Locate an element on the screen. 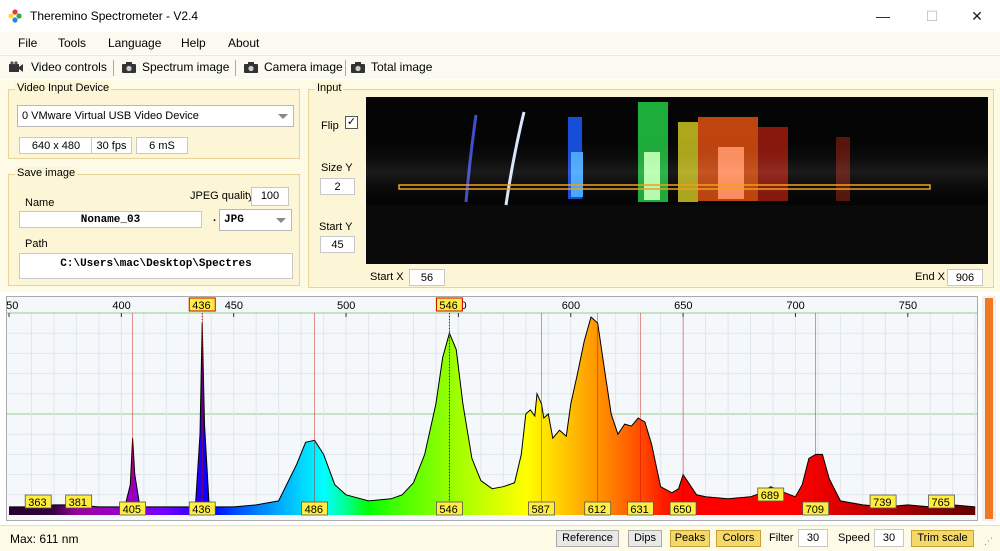 This screenshot has width=1000, height=551. video-device-select: 0 VMware Virtual USB Video Device is located at coordinates (155, 116).